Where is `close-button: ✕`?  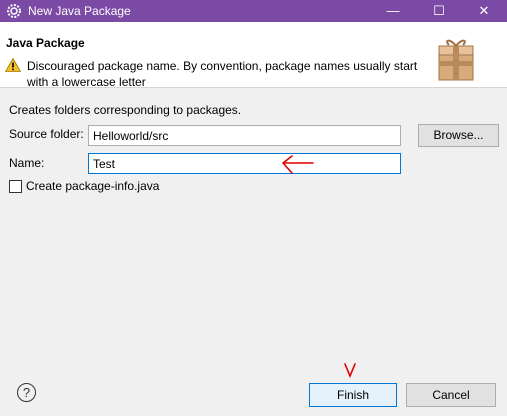 close-button: ✕ is located at coordinates (484, 11).